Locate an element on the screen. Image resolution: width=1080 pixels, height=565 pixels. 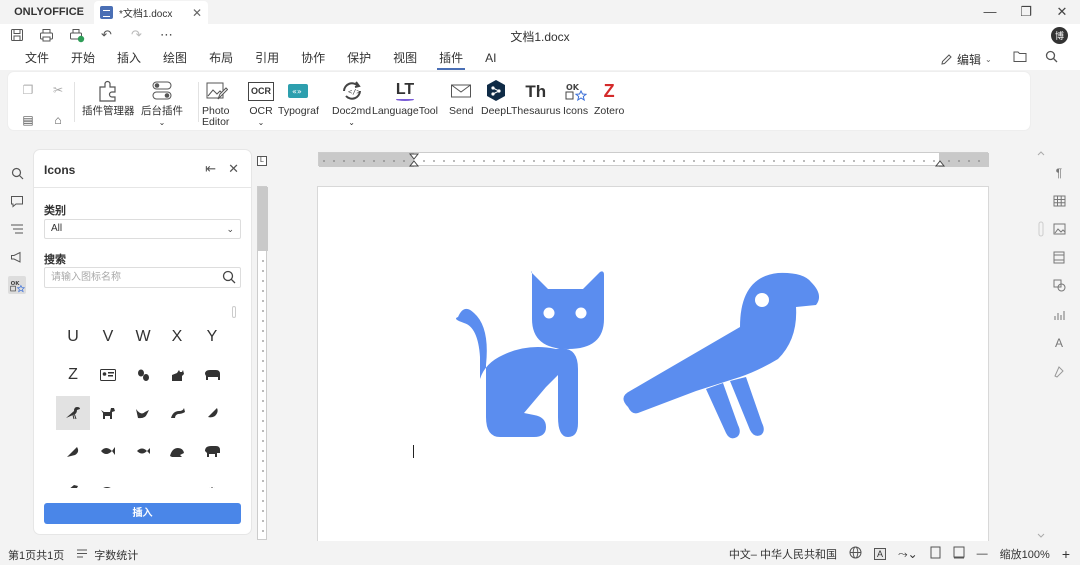
navigation-icon is located at coordinates (17, 229).